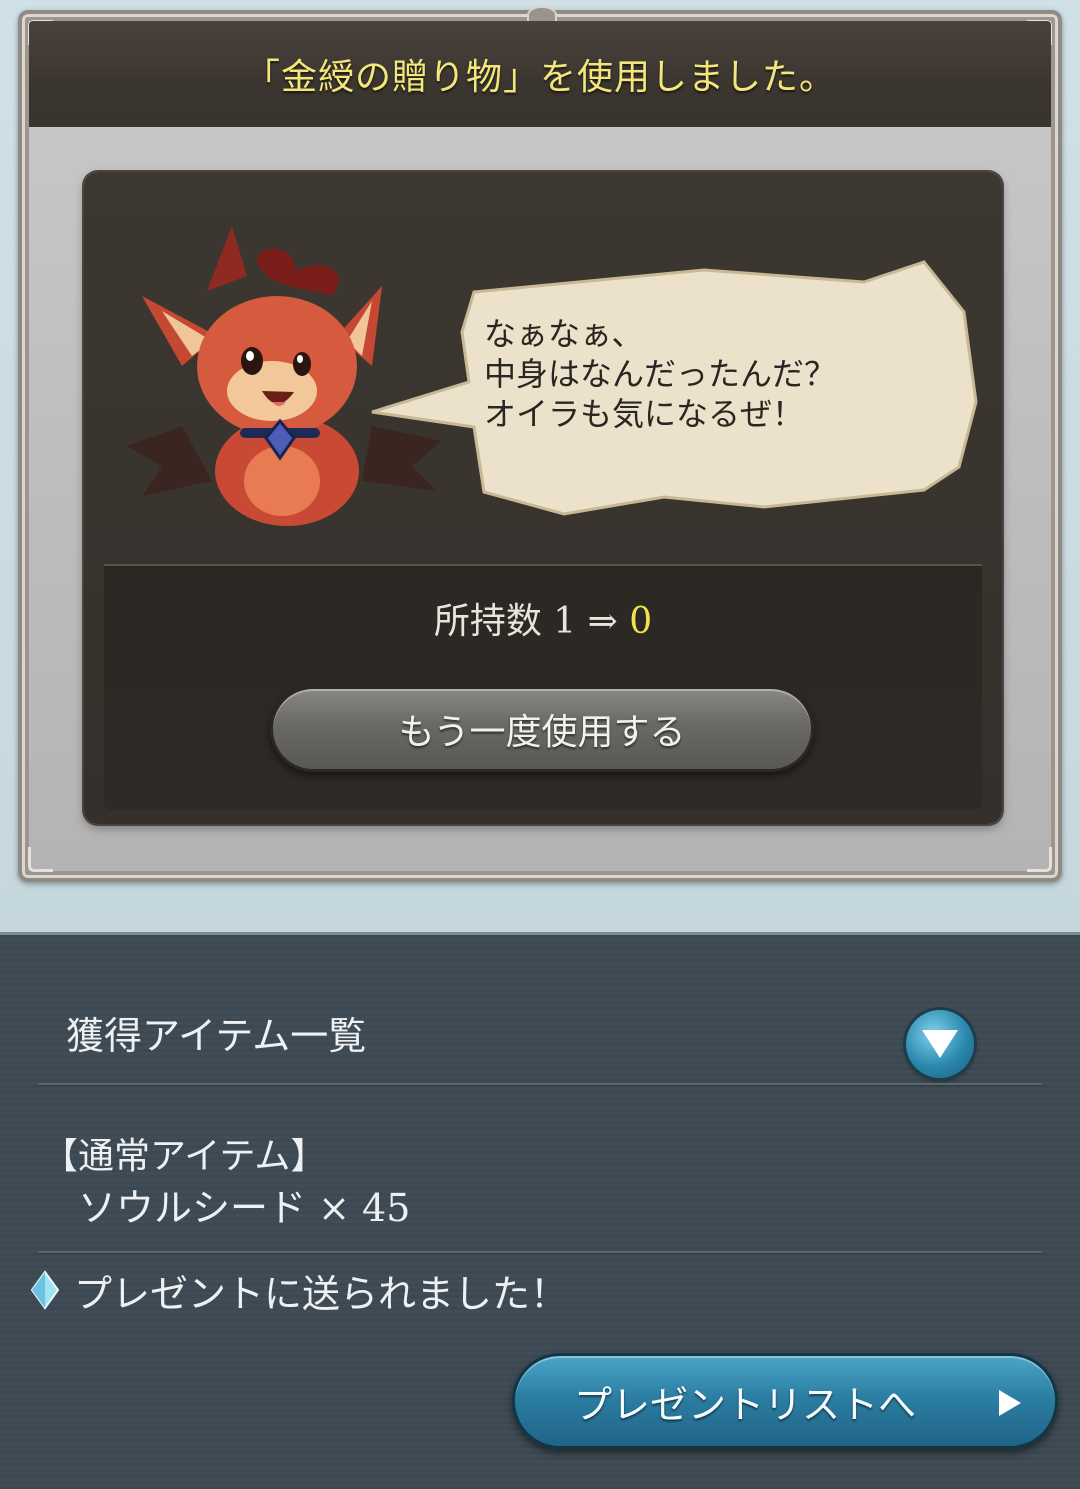  I want to click on dialog-header: 「金綬の贈り物」を使用しました。, so click(540, 74).